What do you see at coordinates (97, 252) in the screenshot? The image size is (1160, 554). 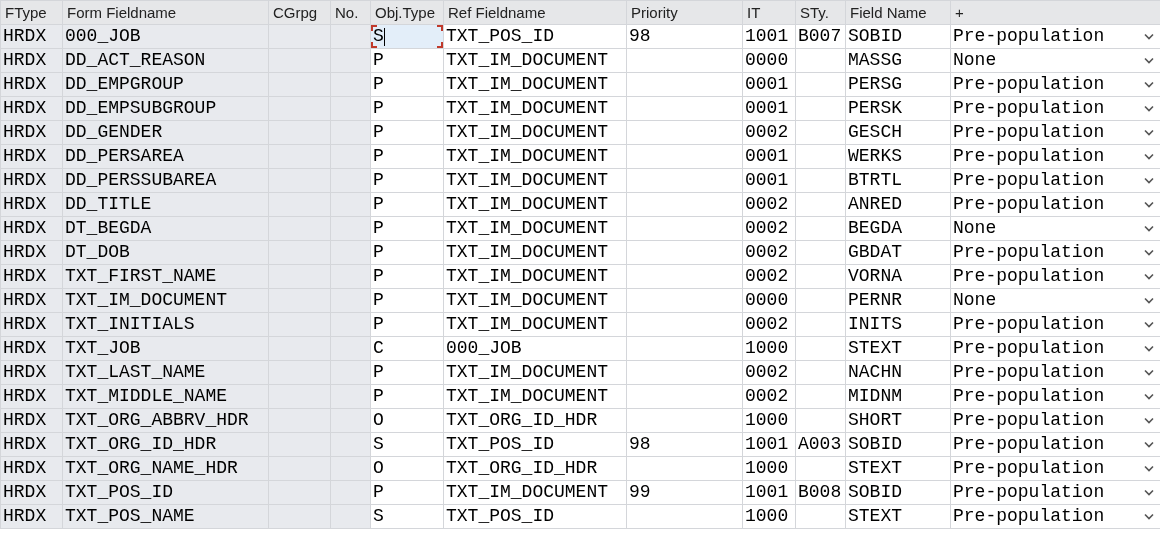 I see `table-cell-text: DT_DOB` at bounding box center [97, 252].